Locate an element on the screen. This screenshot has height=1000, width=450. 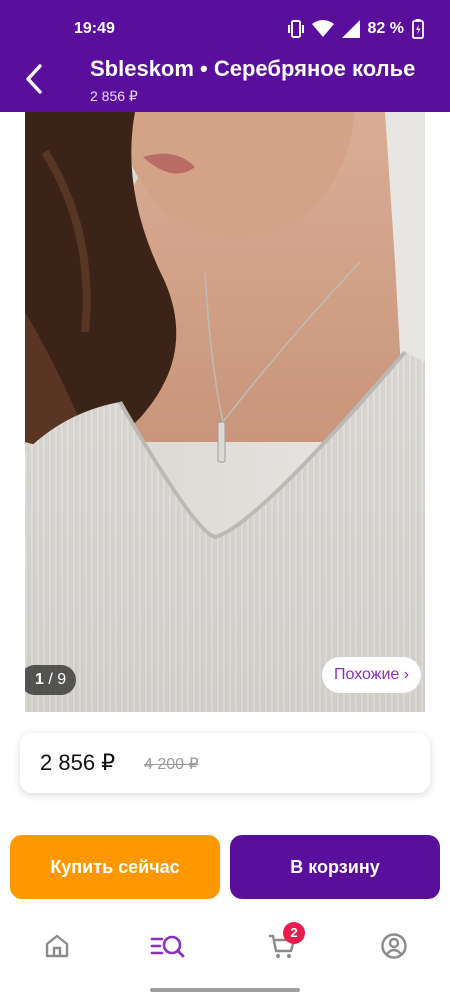
catalog-search-icon is located at coordinates (167, 946).